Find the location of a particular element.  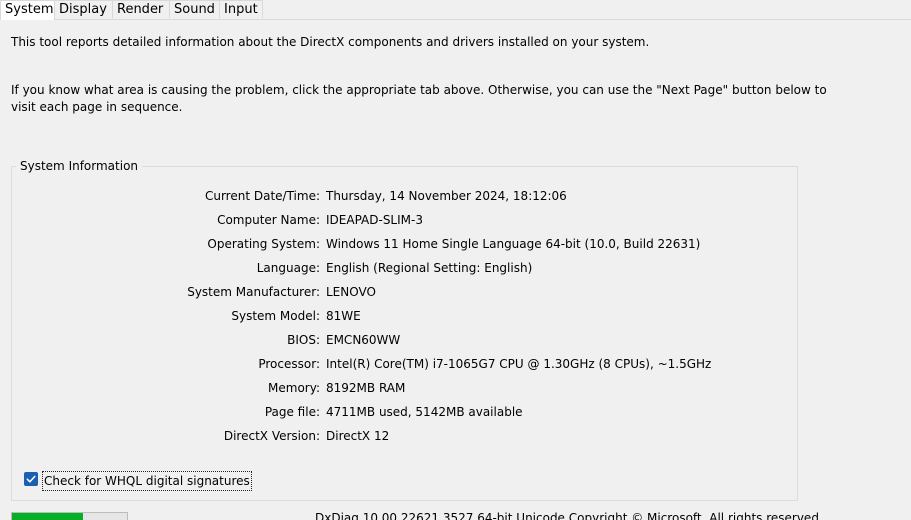

info-label: Processor: is located at coordinates (289, 364).